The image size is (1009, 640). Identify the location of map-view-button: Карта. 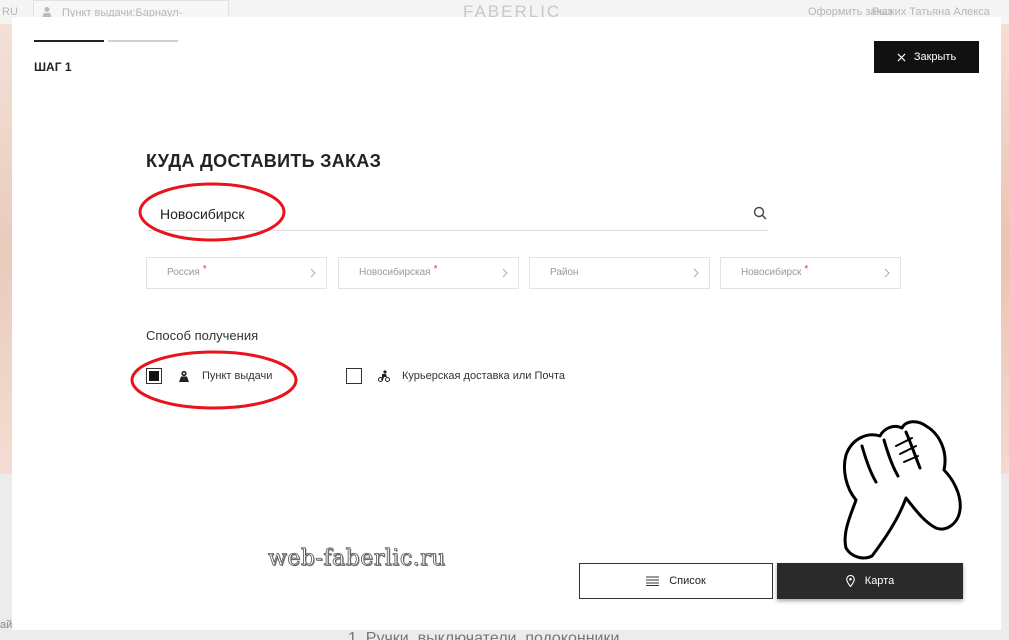
(870, 581).